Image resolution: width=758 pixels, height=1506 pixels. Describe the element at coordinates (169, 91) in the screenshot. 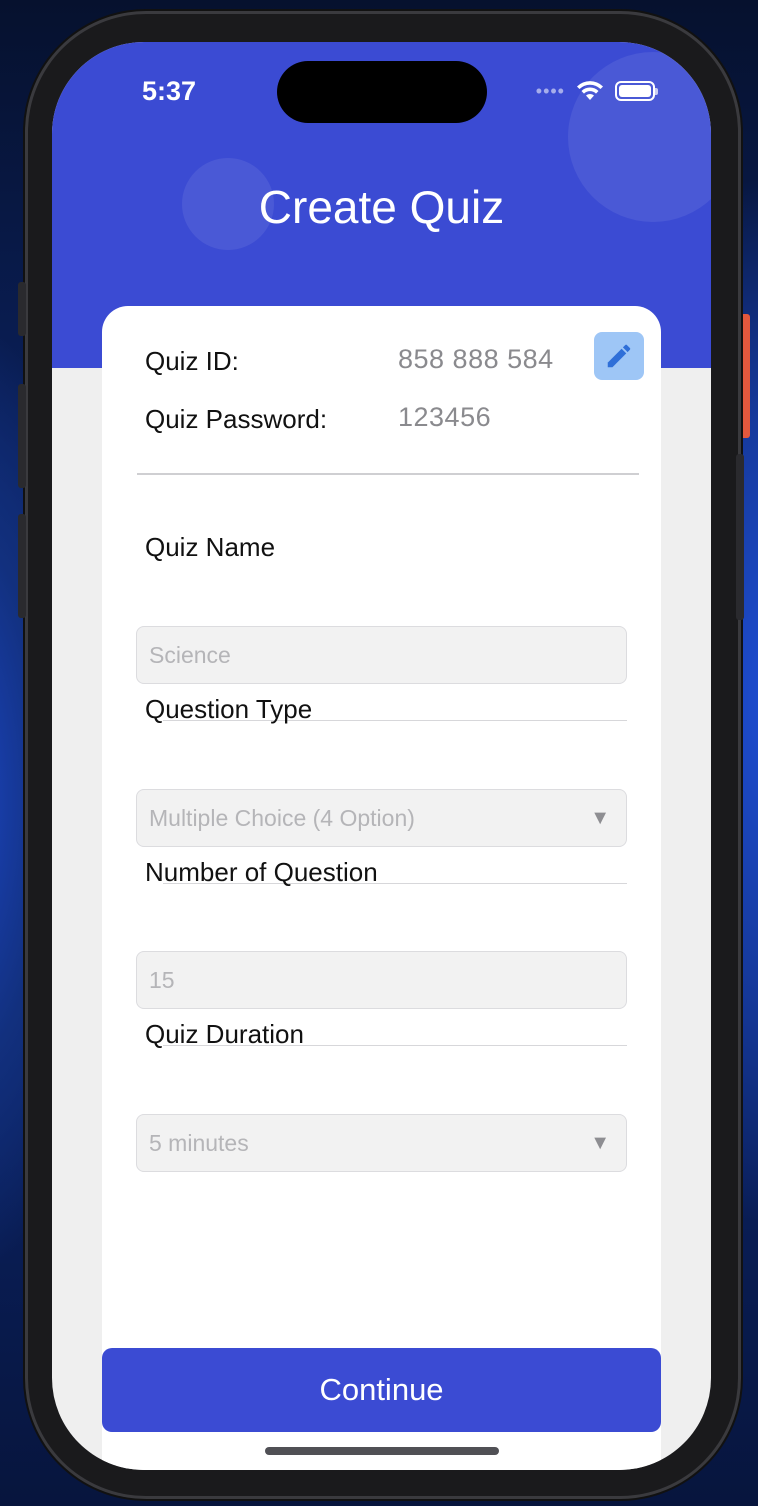

I see `status-time: 5:37` at that location.